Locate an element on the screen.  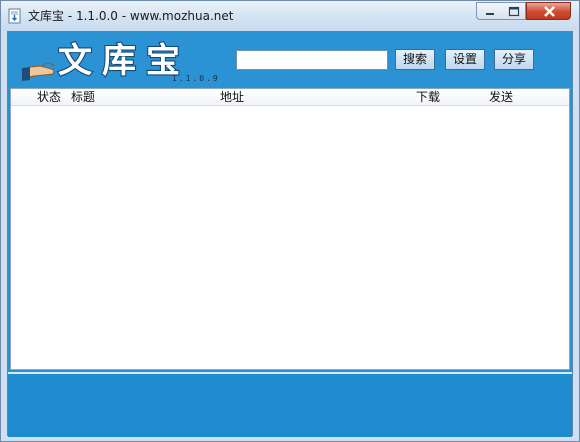
column-header-address: 地址 is located at coordinates (232, 97).